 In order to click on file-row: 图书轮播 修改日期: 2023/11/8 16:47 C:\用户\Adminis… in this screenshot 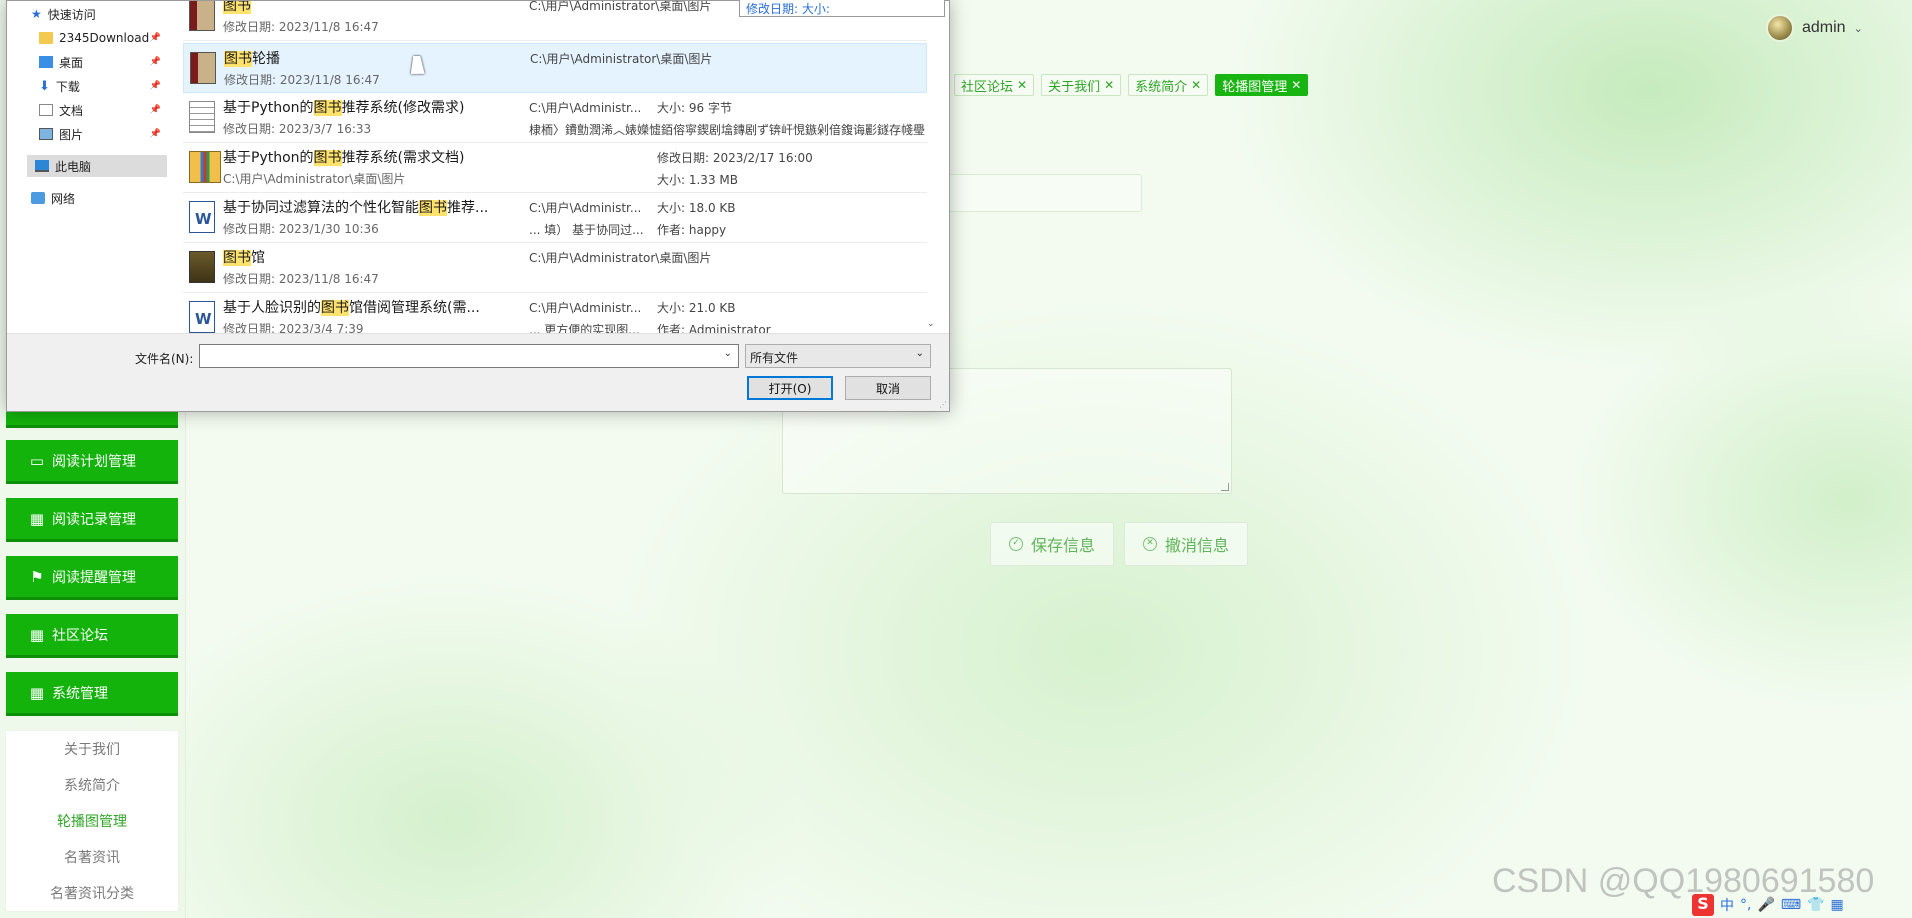, I will do `click(555, 68)`.